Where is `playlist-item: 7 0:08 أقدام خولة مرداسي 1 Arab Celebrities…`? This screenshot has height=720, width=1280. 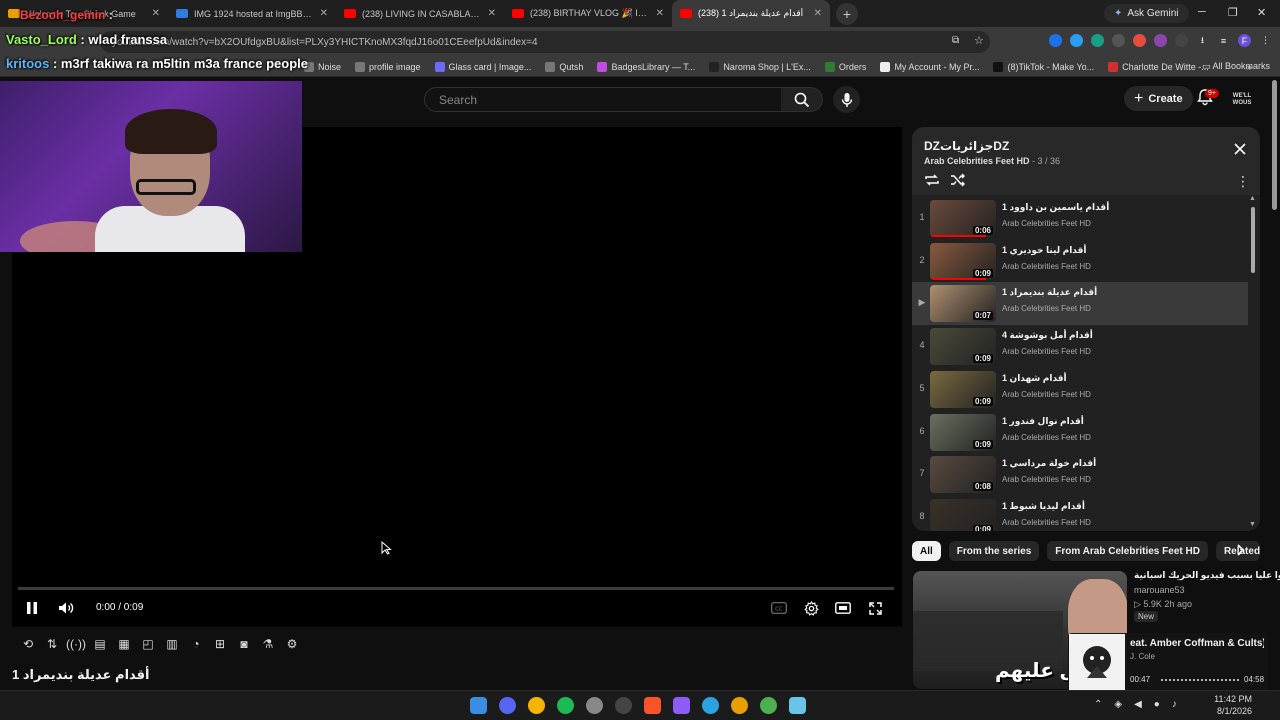 playlist-item: 7 0:08 أقدام خولة مرداسي 1 Arab Celebrities… is located at coordinates (1080, 474).